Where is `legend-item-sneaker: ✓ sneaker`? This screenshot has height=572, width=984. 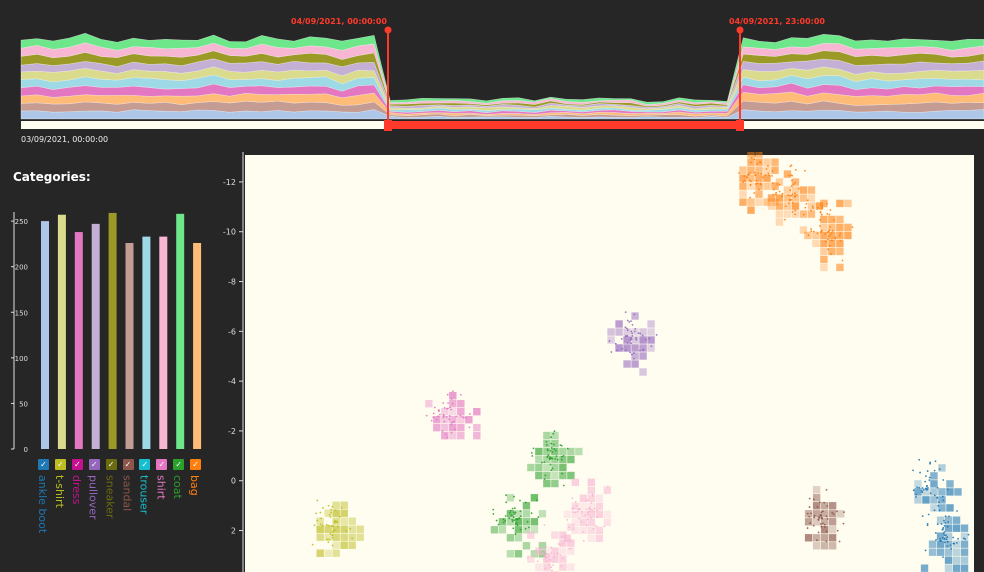
legend-item-sneaker: ✓ sneaker is located at coordinates (112, 513).